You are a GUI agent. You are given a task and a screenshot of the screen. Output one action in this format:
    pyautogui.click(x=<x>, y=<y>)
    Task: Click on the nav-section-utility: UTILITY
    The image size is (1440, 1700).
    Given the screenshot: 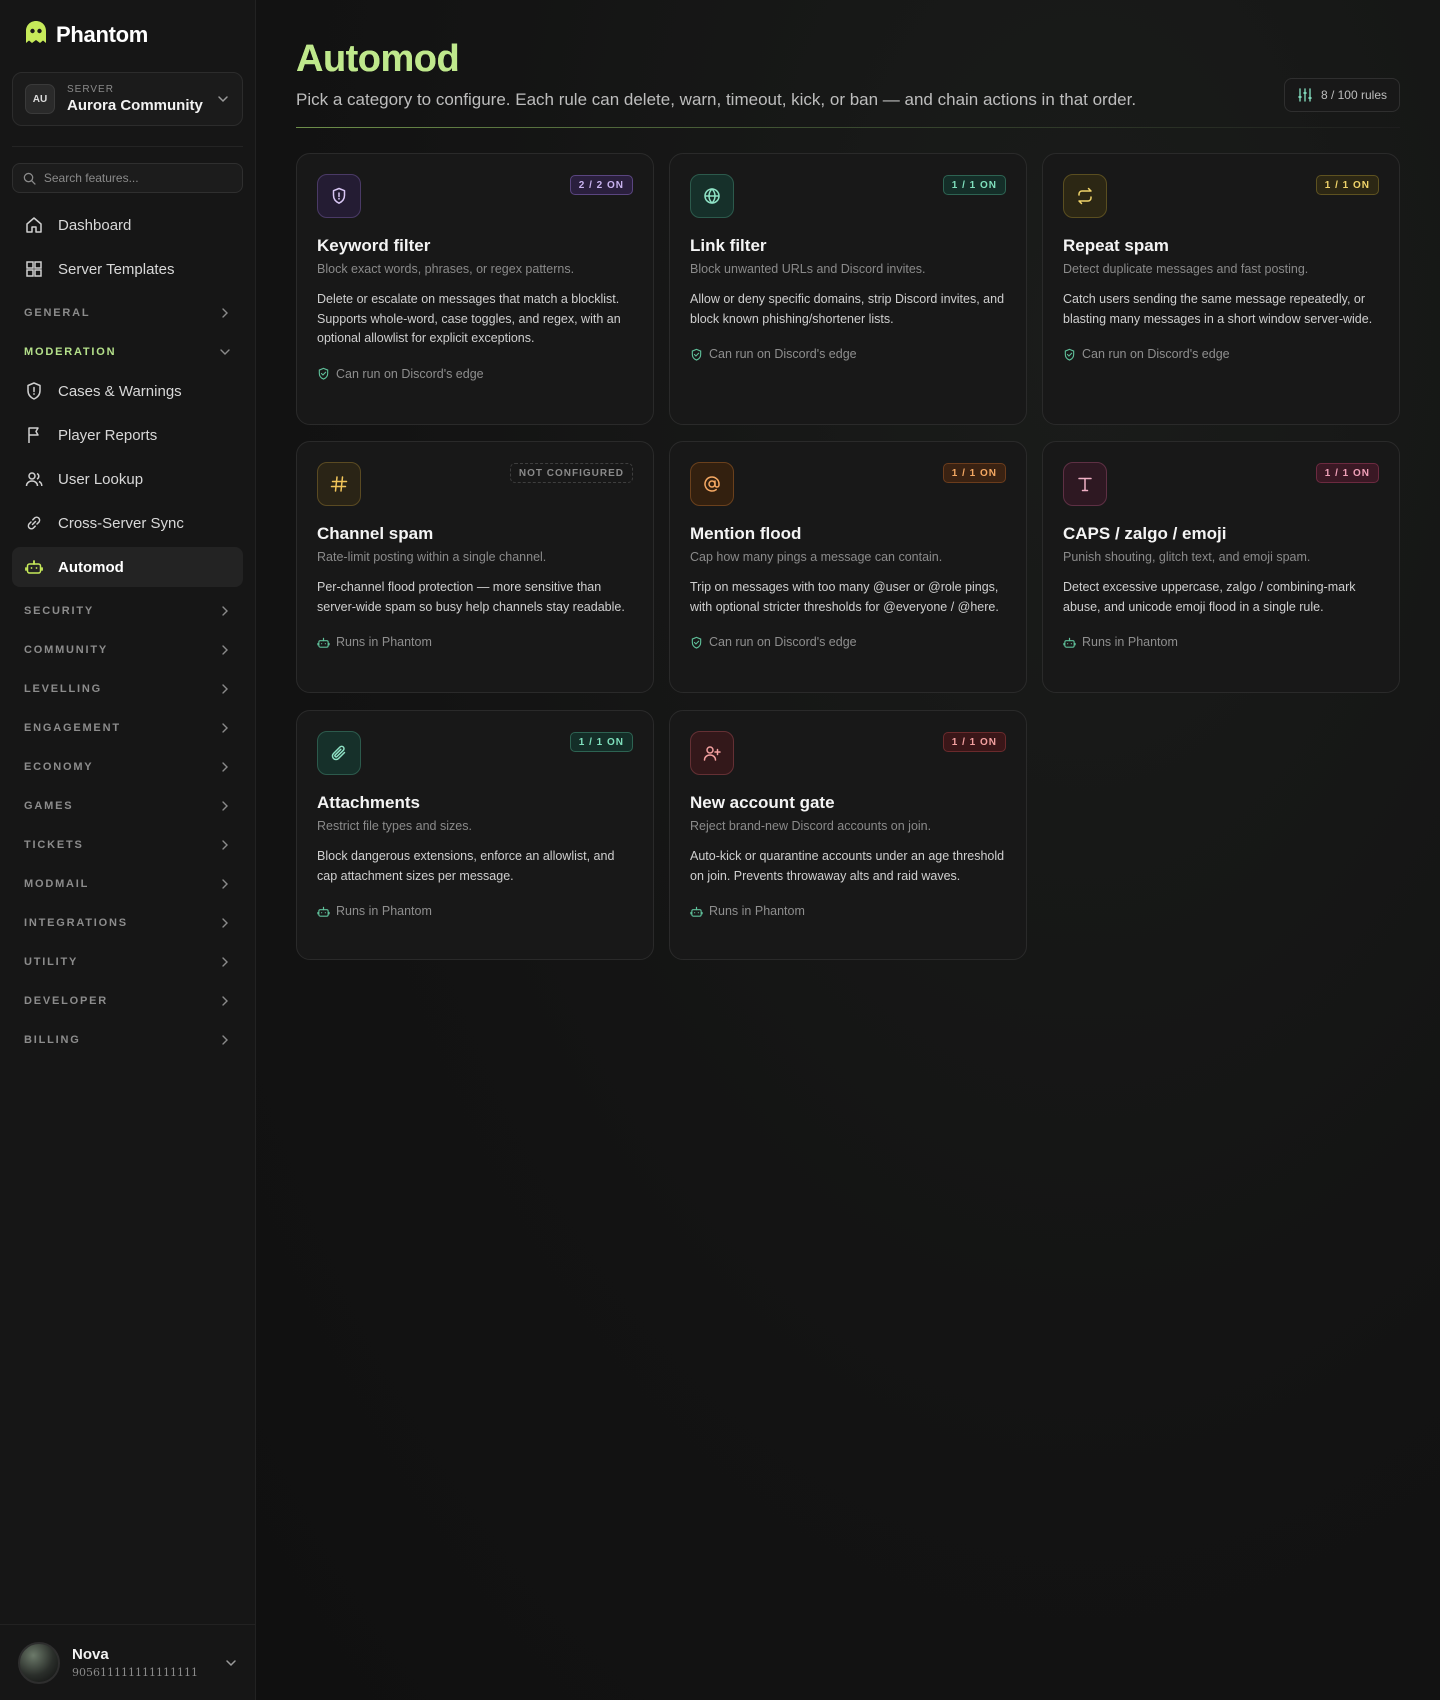 What is the action you would take?
    pyautogui.click(x=127, y=961)
    